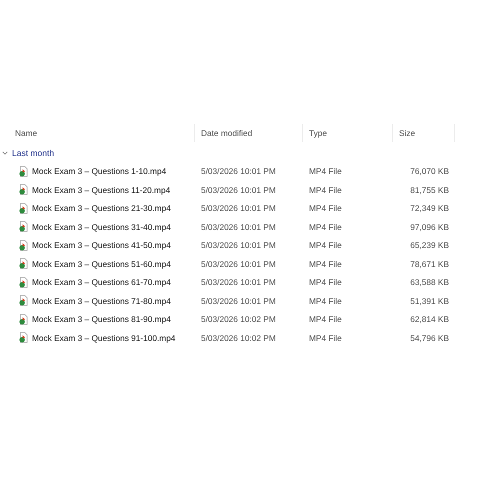  Describe the element at coordinates (429, 337) in the screenshot. I see `size-cell-text: 54,796 KB` at that location.